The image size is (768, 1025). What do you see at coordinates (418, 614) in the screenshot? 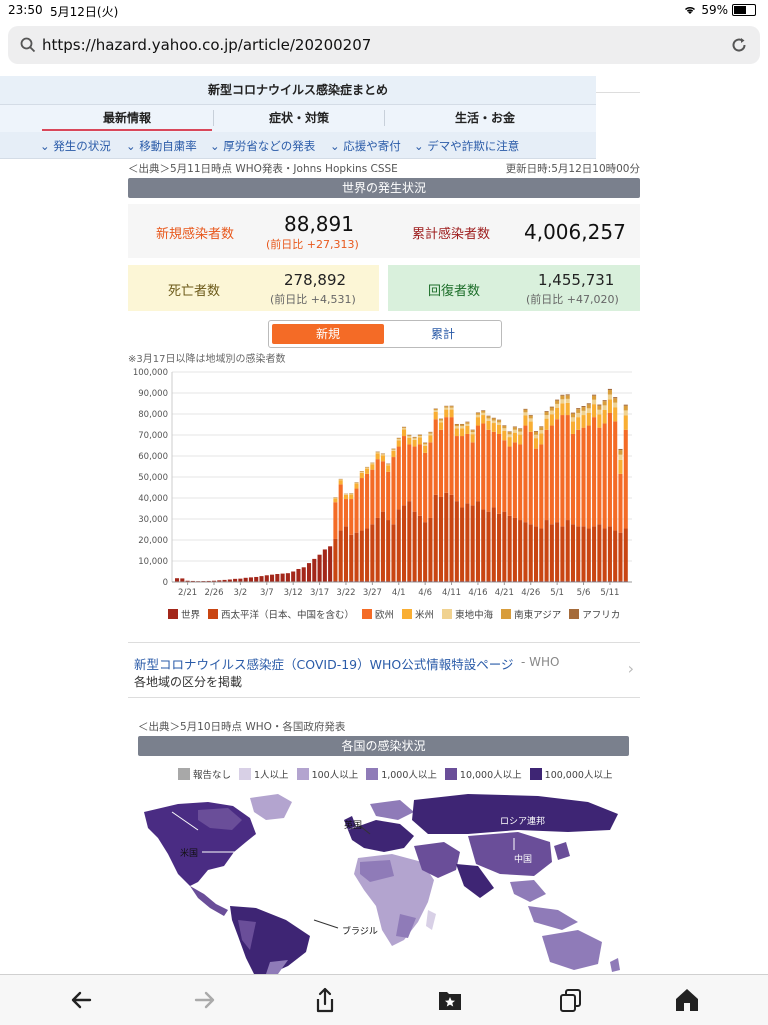
I see `legend-item: 米州` at bounding box center [418, 614].